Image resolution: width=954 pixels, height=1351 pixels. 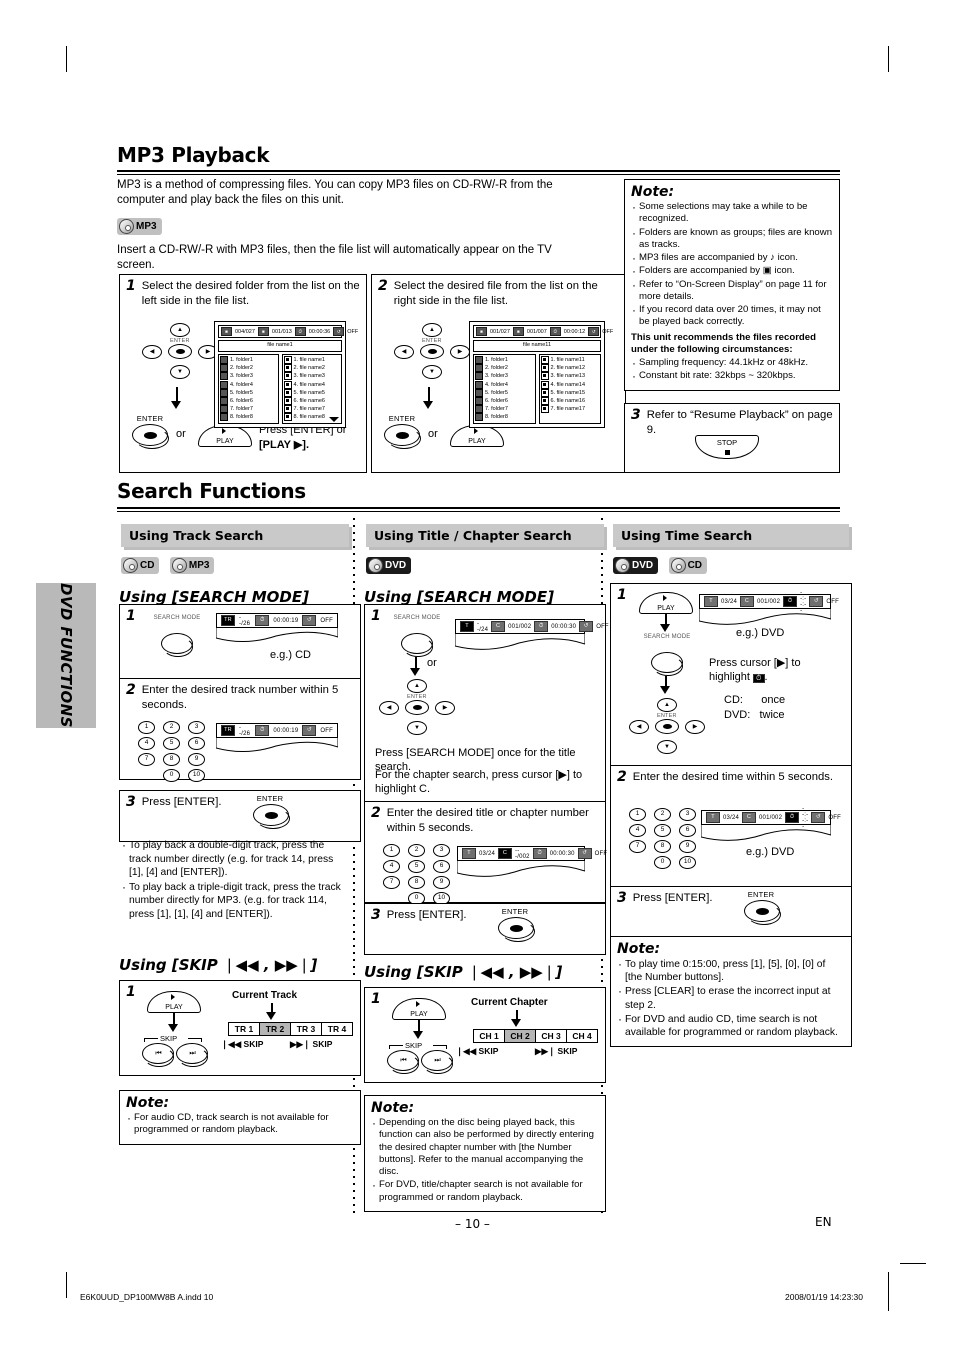 What do you see at coordinates (570, 384) in the screenshot?
I see `list-item: 4. file name14` at bounding box center [570, 384].